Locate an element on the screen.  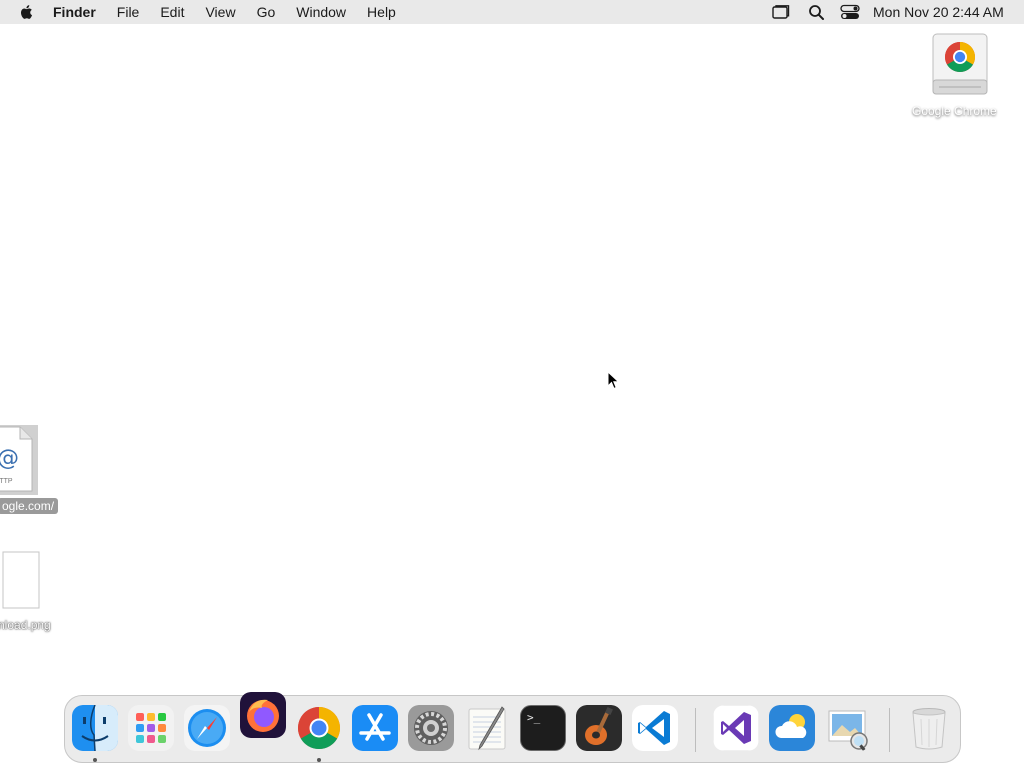
svg-text: TTP is located at coordinates (6, 481).